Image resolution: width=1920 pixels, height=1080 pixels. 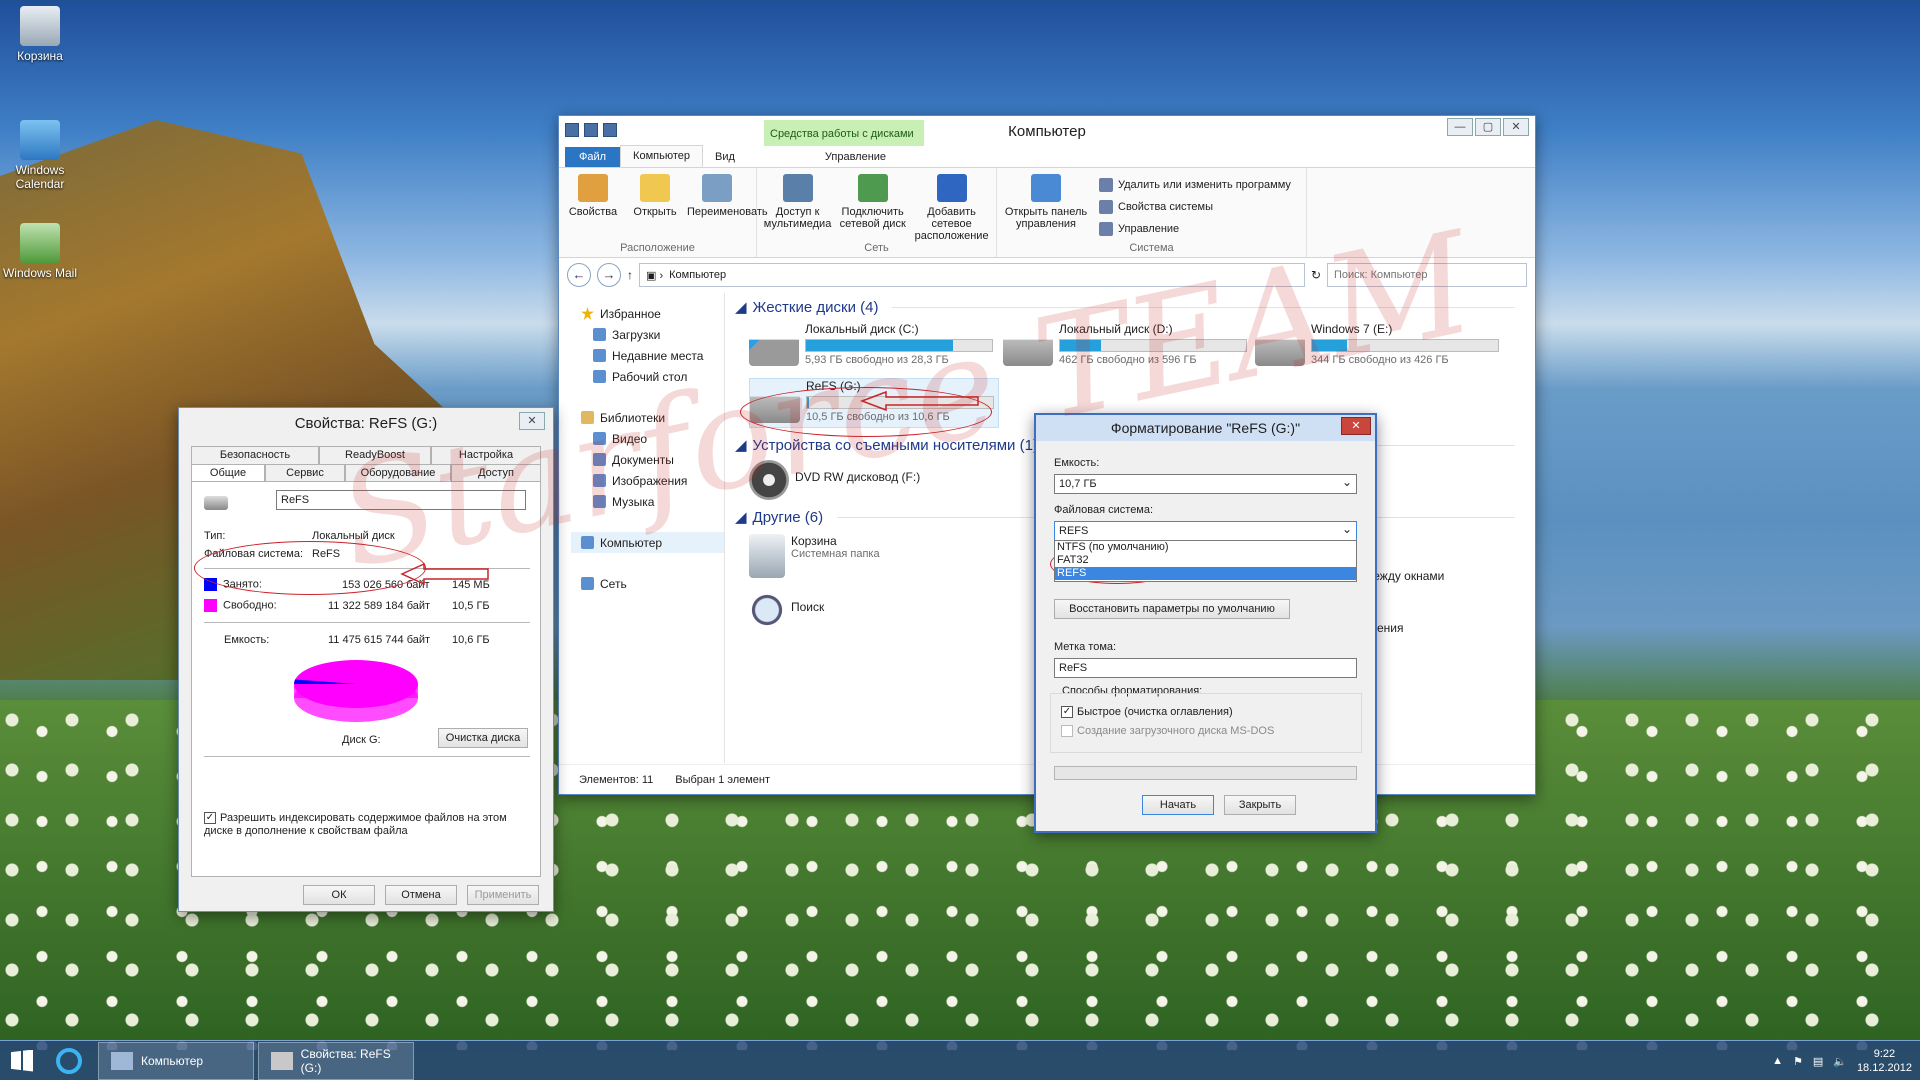 What do you see at coordinates (895, 445) in the screenshot?
I see `section-title: Устройства со съемными носителями (1)` at bounding box center [895, 445].